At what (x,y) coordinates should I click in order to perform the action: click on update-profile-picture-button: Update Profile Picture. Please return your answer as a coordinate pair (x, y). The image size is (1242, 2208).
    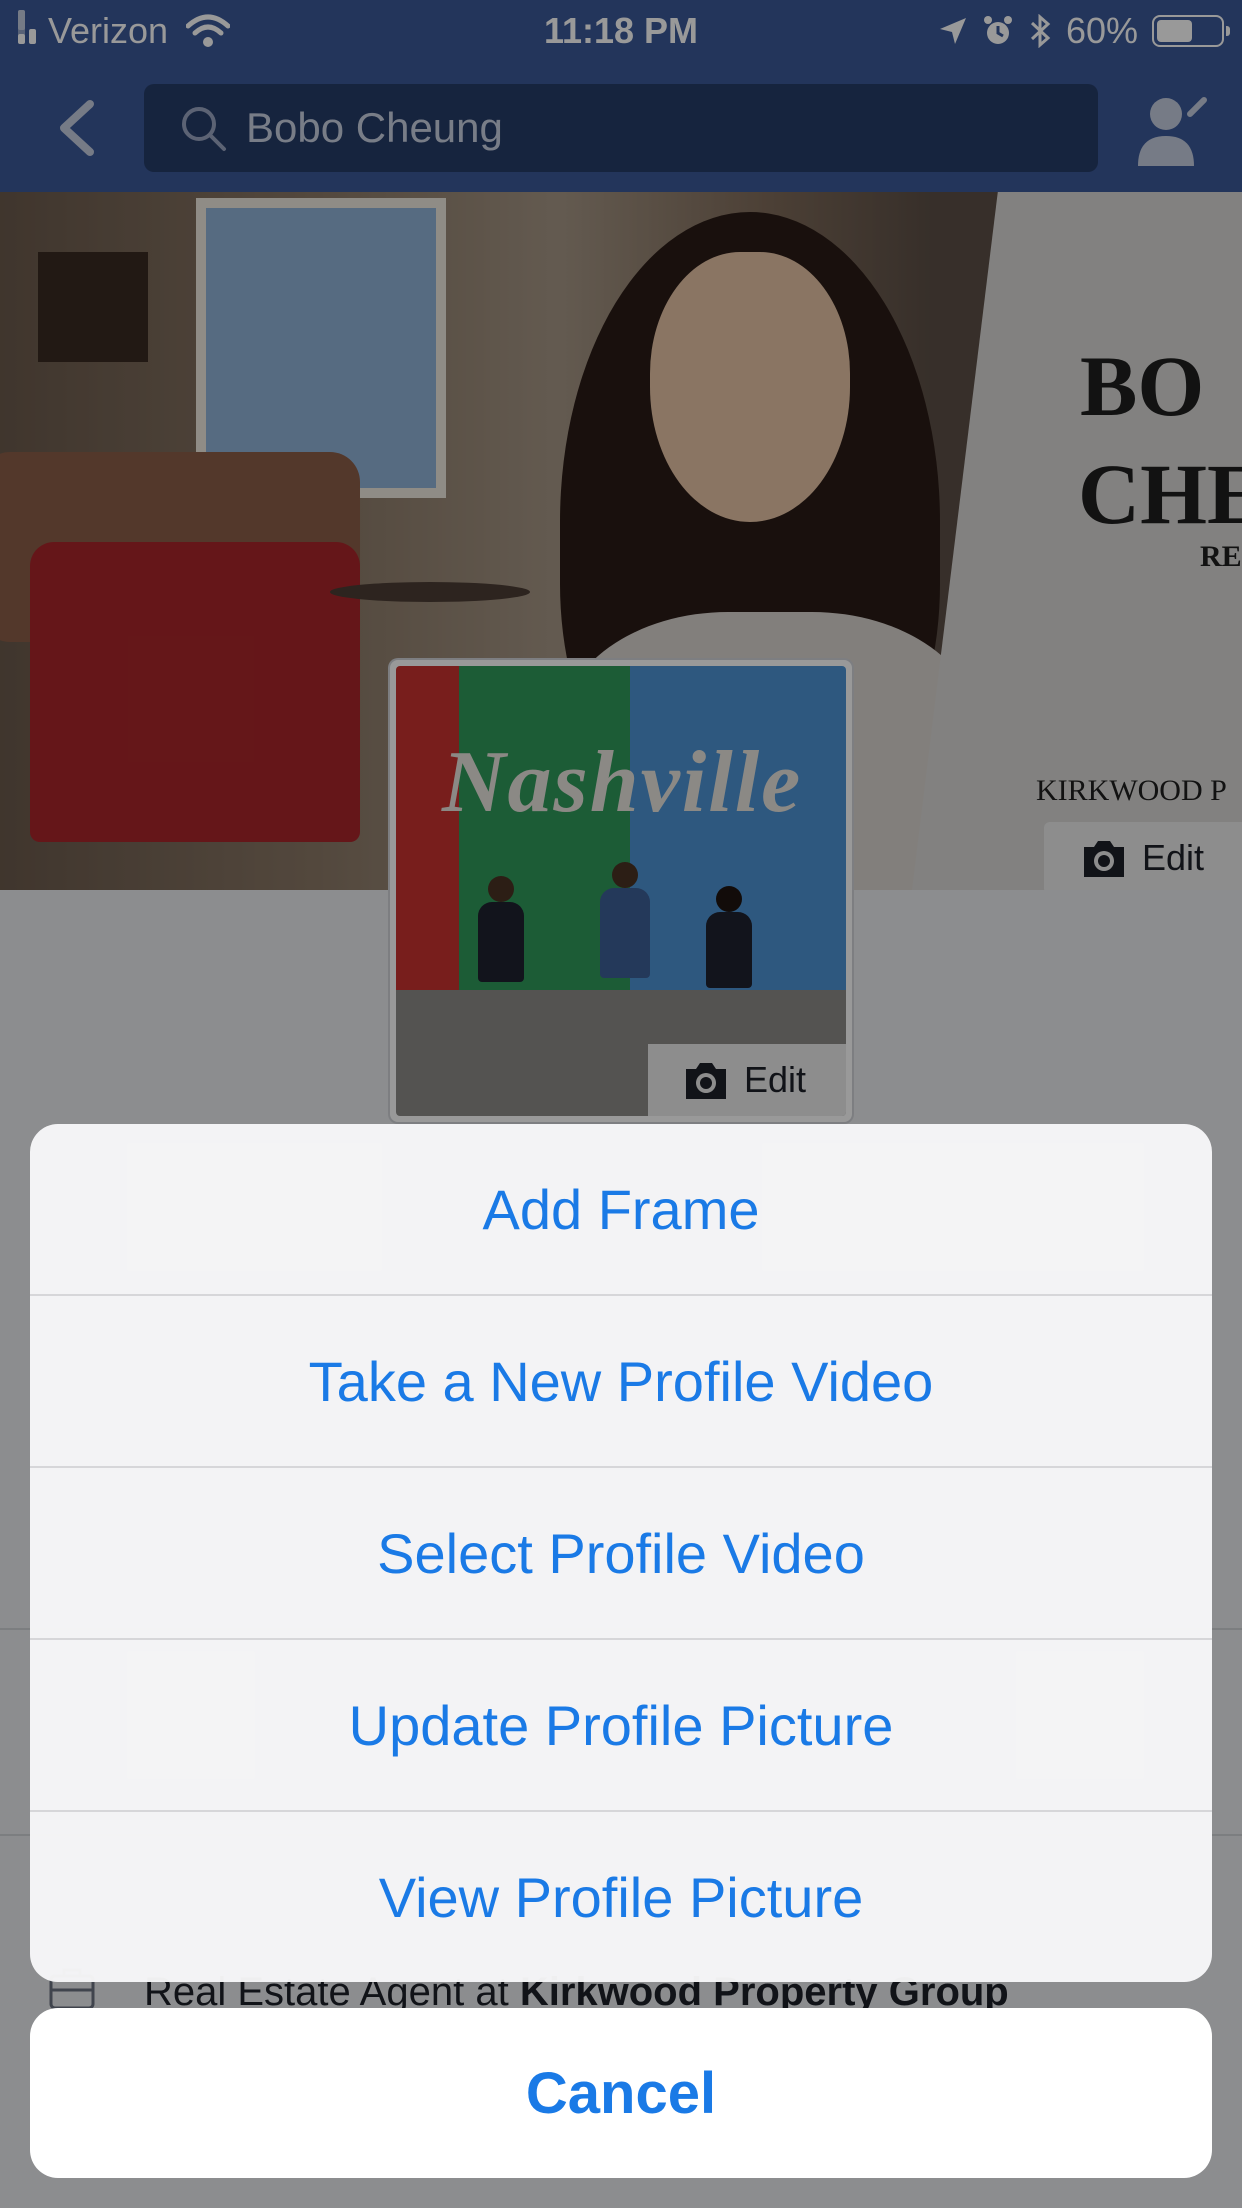
    Looking at the image, I should click on (621, 1726).